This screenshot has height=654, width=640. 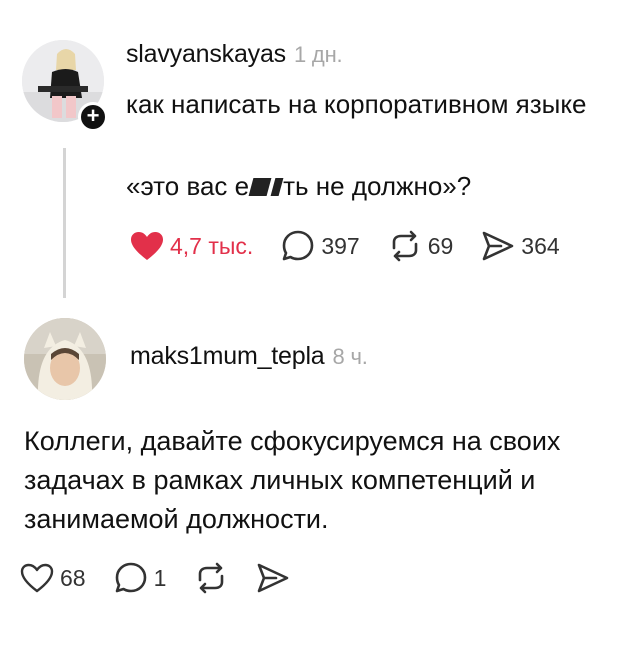 I want to click on post-1-text-line1: как написать на корпоративном языке, so click(x=356, y=104).